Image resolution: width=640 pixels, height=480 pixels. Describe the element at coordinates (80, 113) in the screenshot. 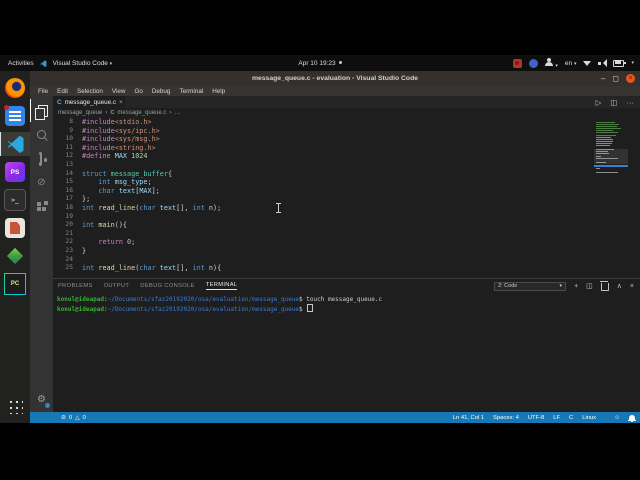

I see `breadcrumb-folder: message_queue` at that location.